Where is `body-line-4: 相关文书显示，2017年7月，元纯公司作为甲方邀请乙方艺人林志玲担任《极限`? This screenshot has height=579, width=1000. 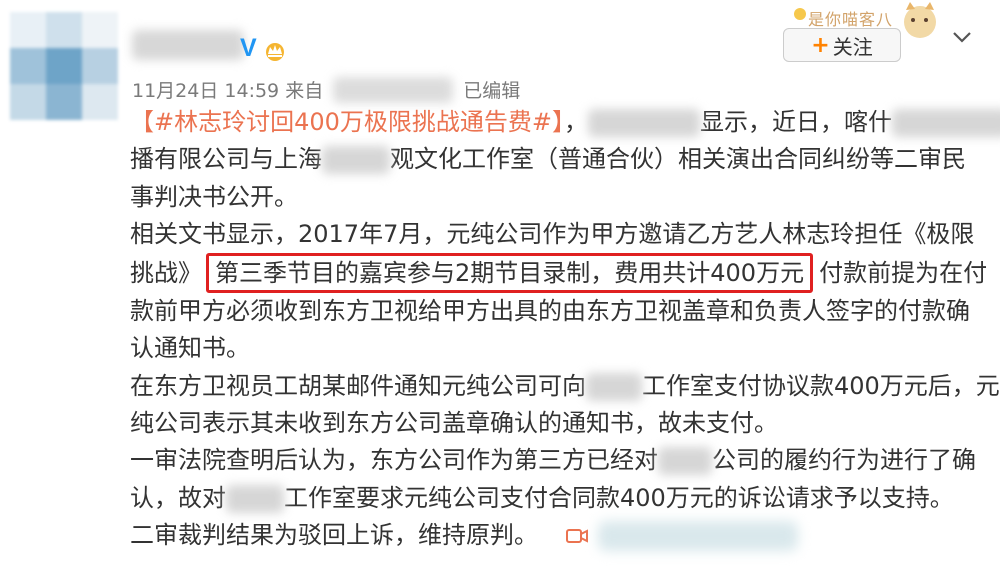 body-line-4: 相关文书显示，2017年7月，元纯公司作为甲方邀请乙方艺人林志玲担任《极限 is located at coordinates (552, 233).